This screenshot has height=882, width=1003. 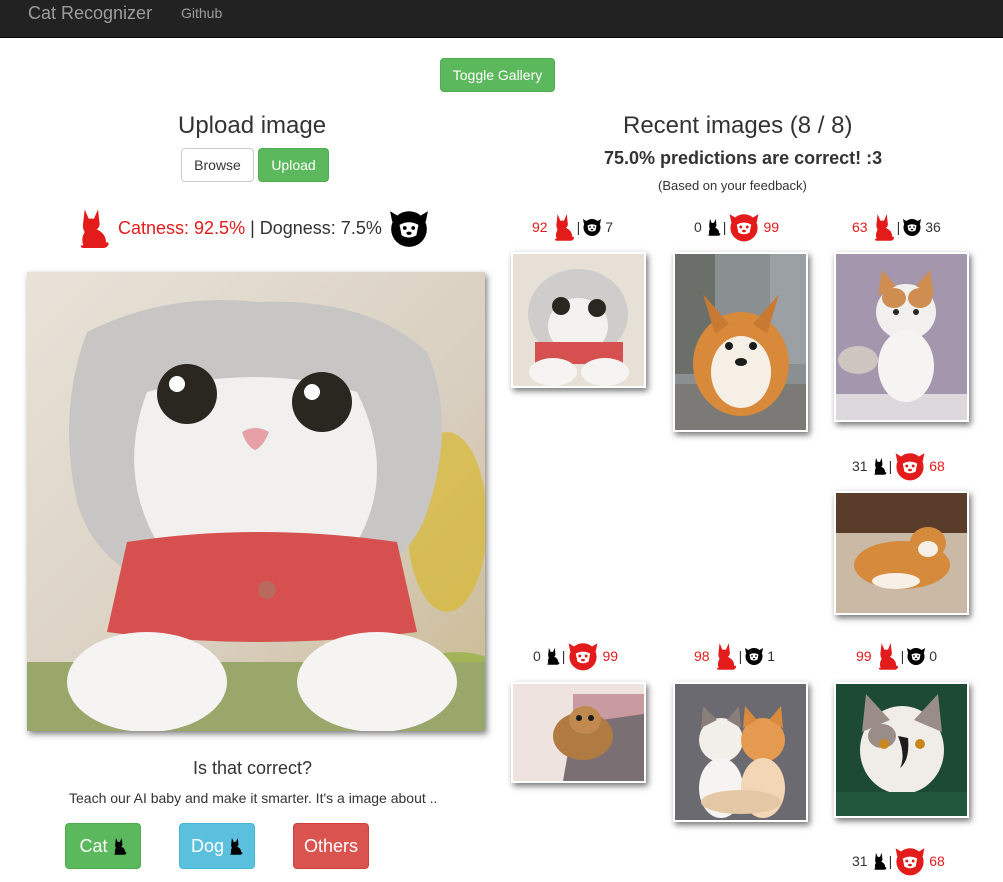 I want to click on dog-score: 1, so click(x=771, y=656).